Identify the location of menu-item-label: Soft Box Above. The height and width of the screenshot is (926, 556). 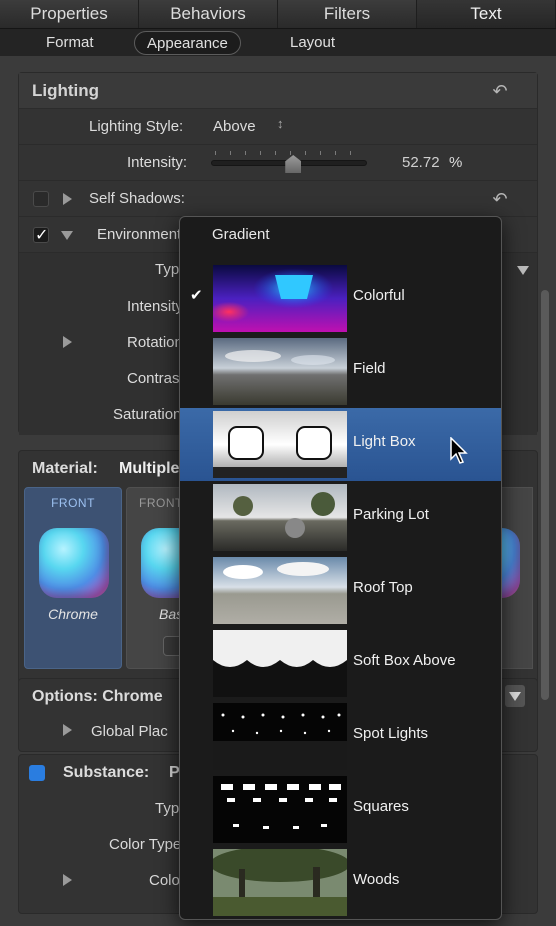
(404, 660).